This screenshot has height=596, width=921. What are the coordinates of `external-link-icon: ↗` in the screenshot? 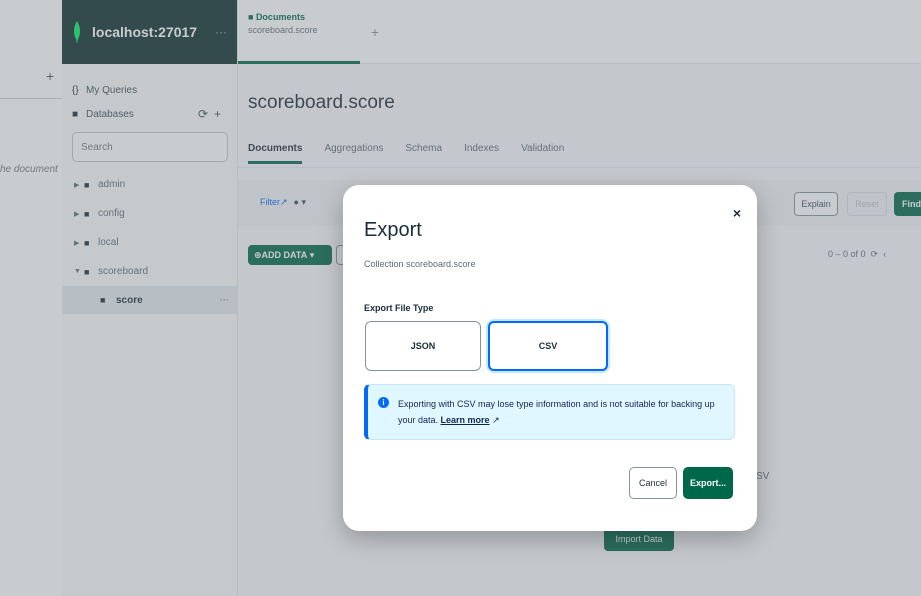 It's located at (496, 420).